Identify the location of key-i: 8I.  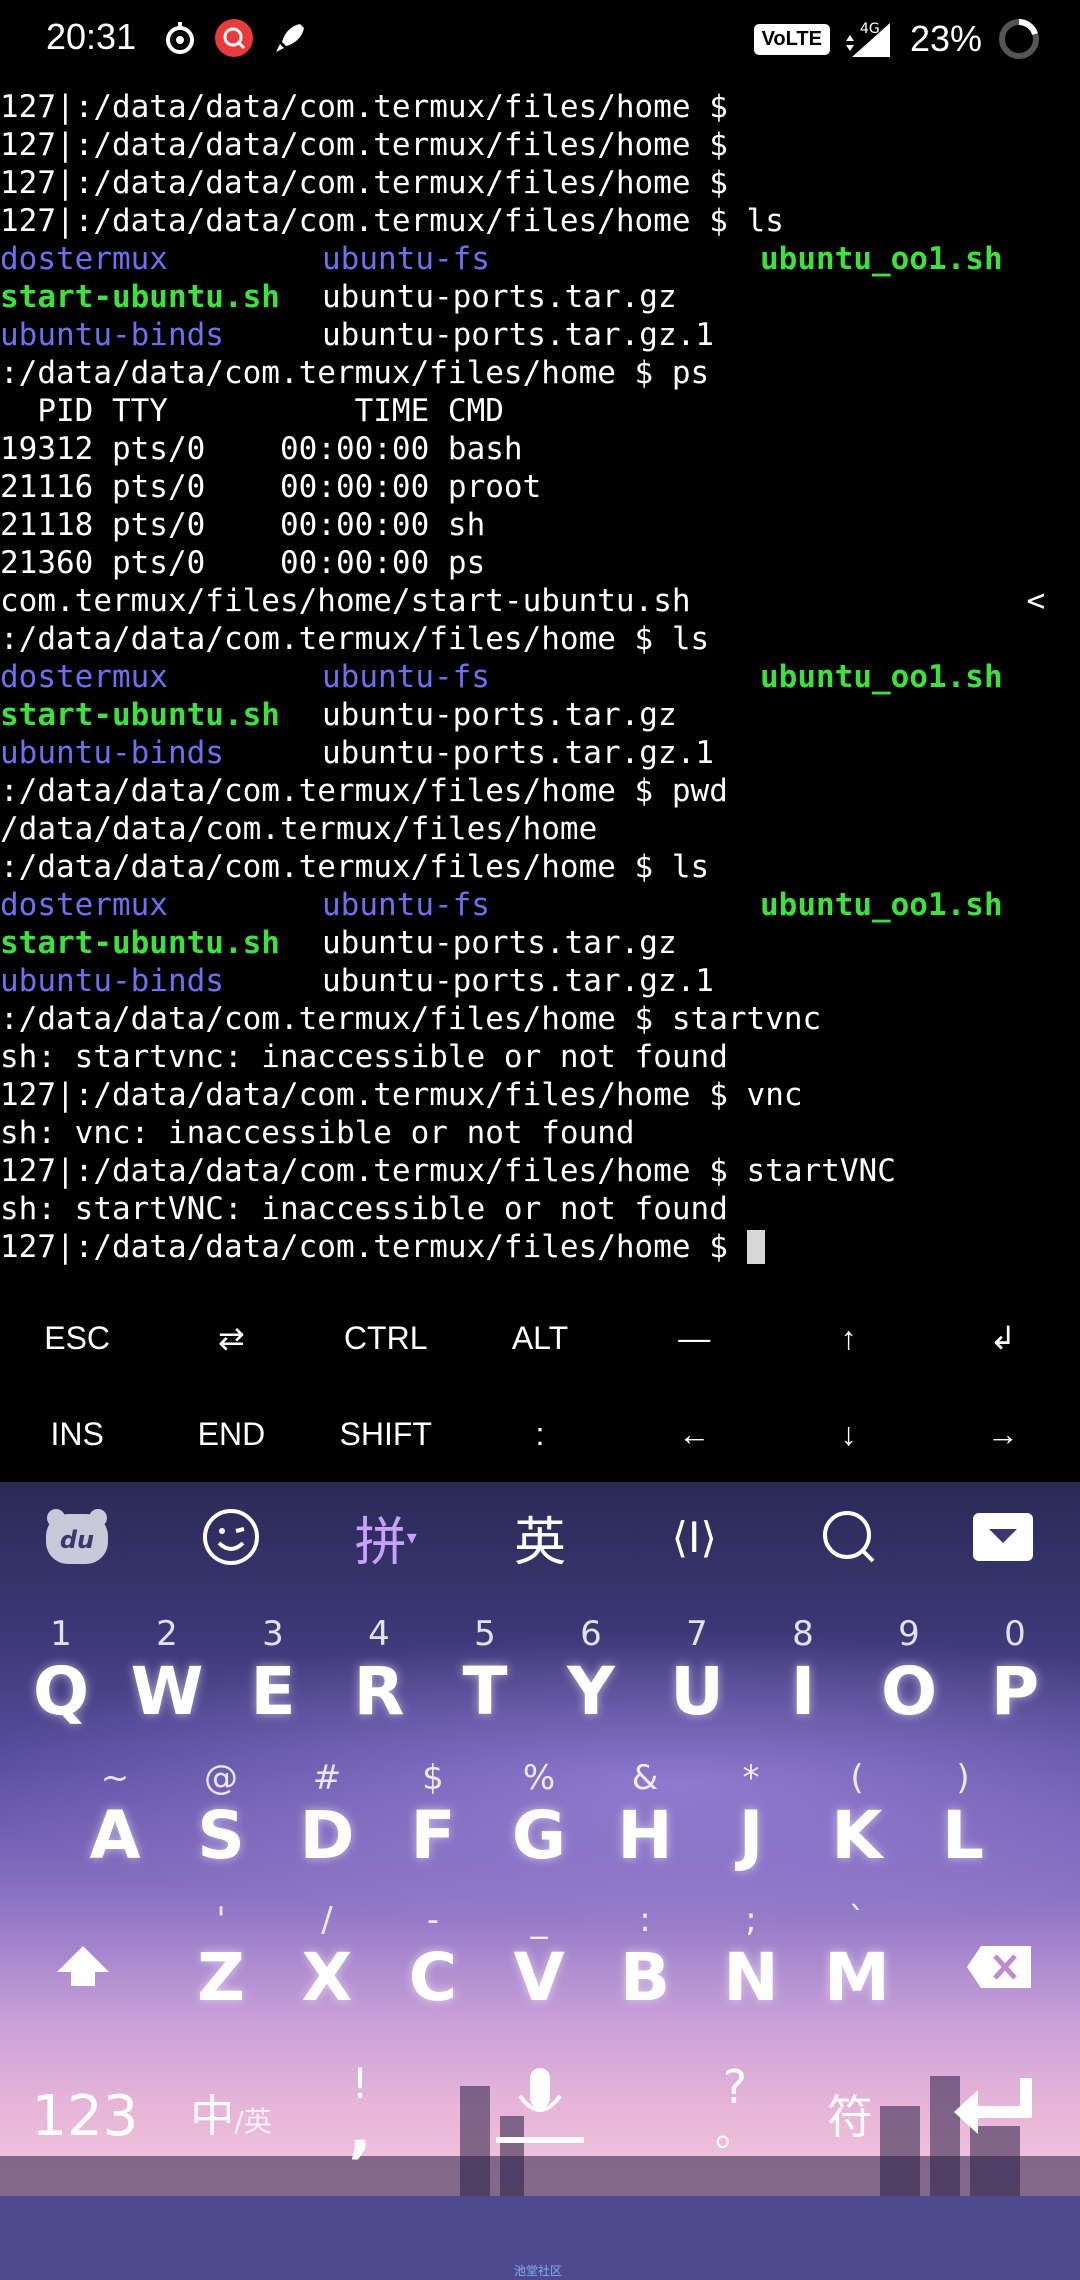
(803, 1679).